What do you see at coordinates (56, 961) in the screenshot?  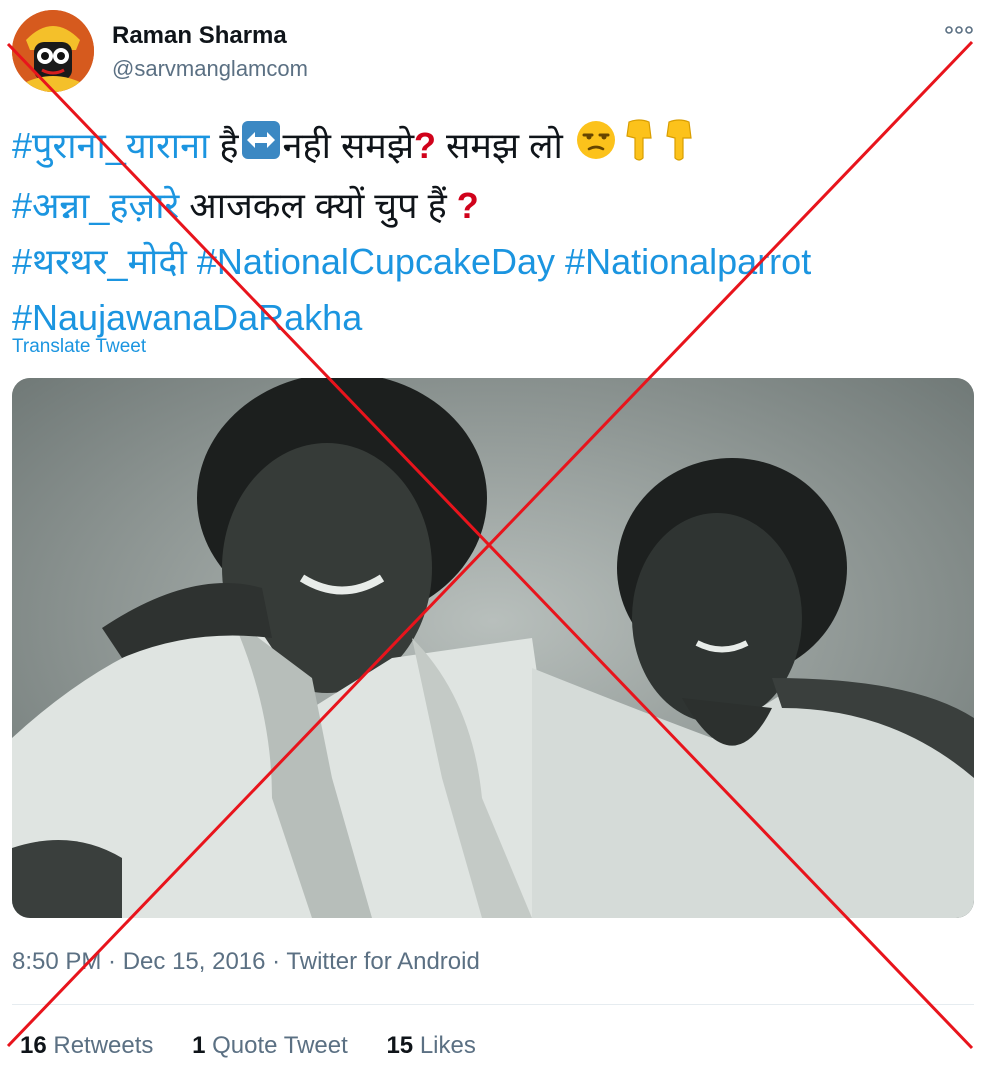 I see `tweet-time: 8:50 PM` at bounding box center [56, 961].